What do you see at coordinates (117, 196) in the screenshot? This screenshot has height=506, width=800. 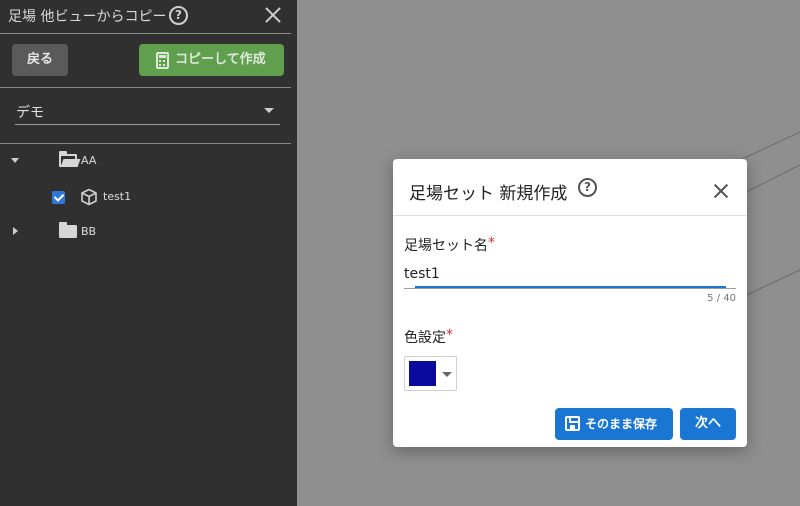 I see `tree-item-label: test1` at bounding box center [117, 196].